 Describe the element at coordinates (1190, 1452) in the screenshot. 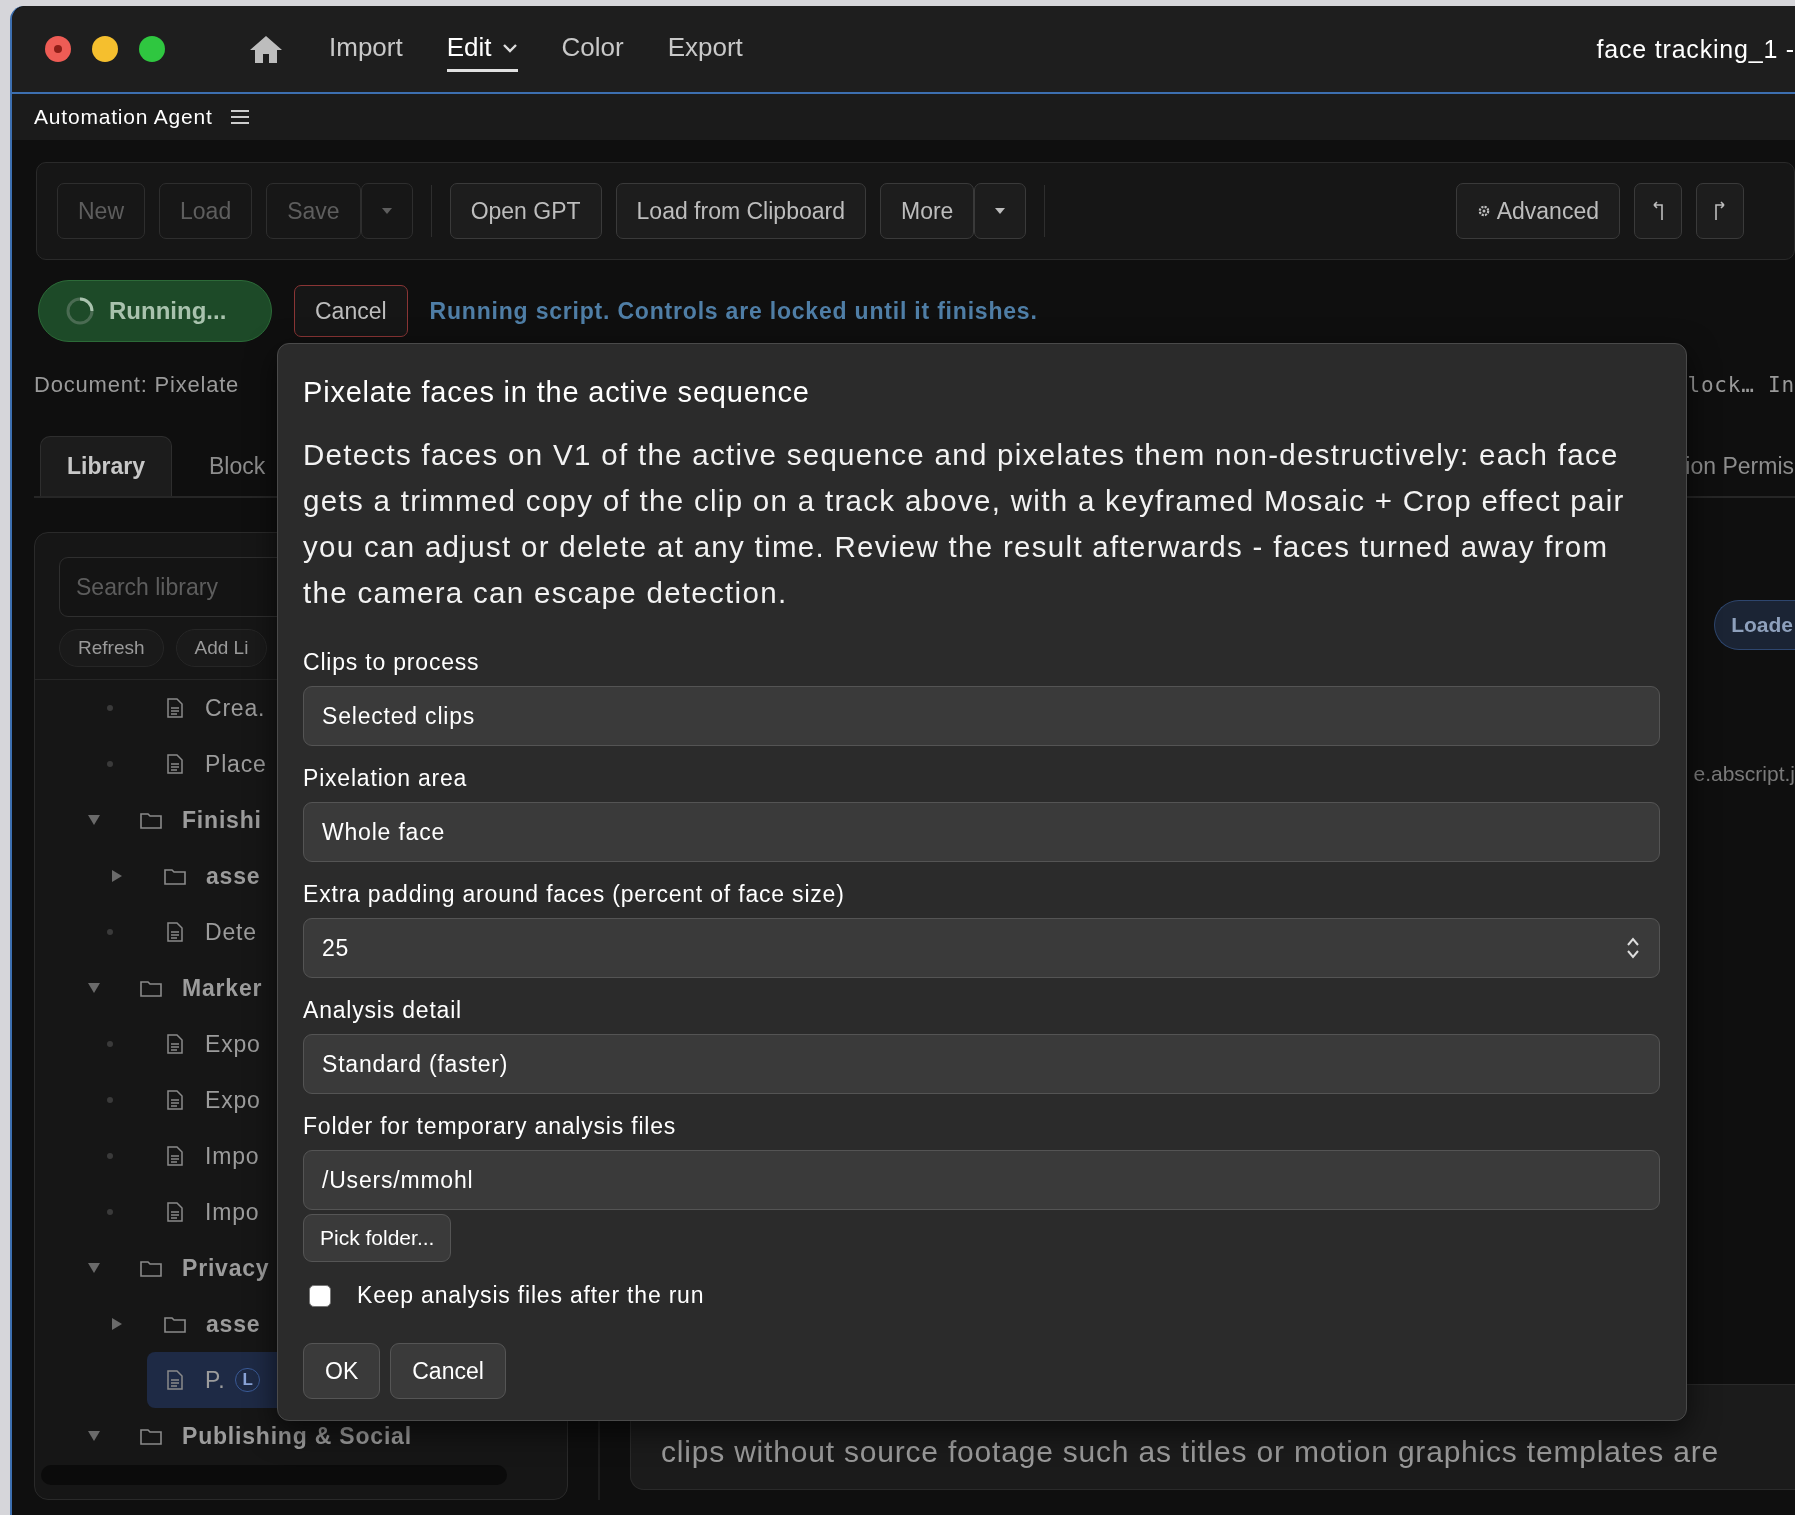

I see `description-text: clips without source footage such as titles or motion graphics templates are` at that location.